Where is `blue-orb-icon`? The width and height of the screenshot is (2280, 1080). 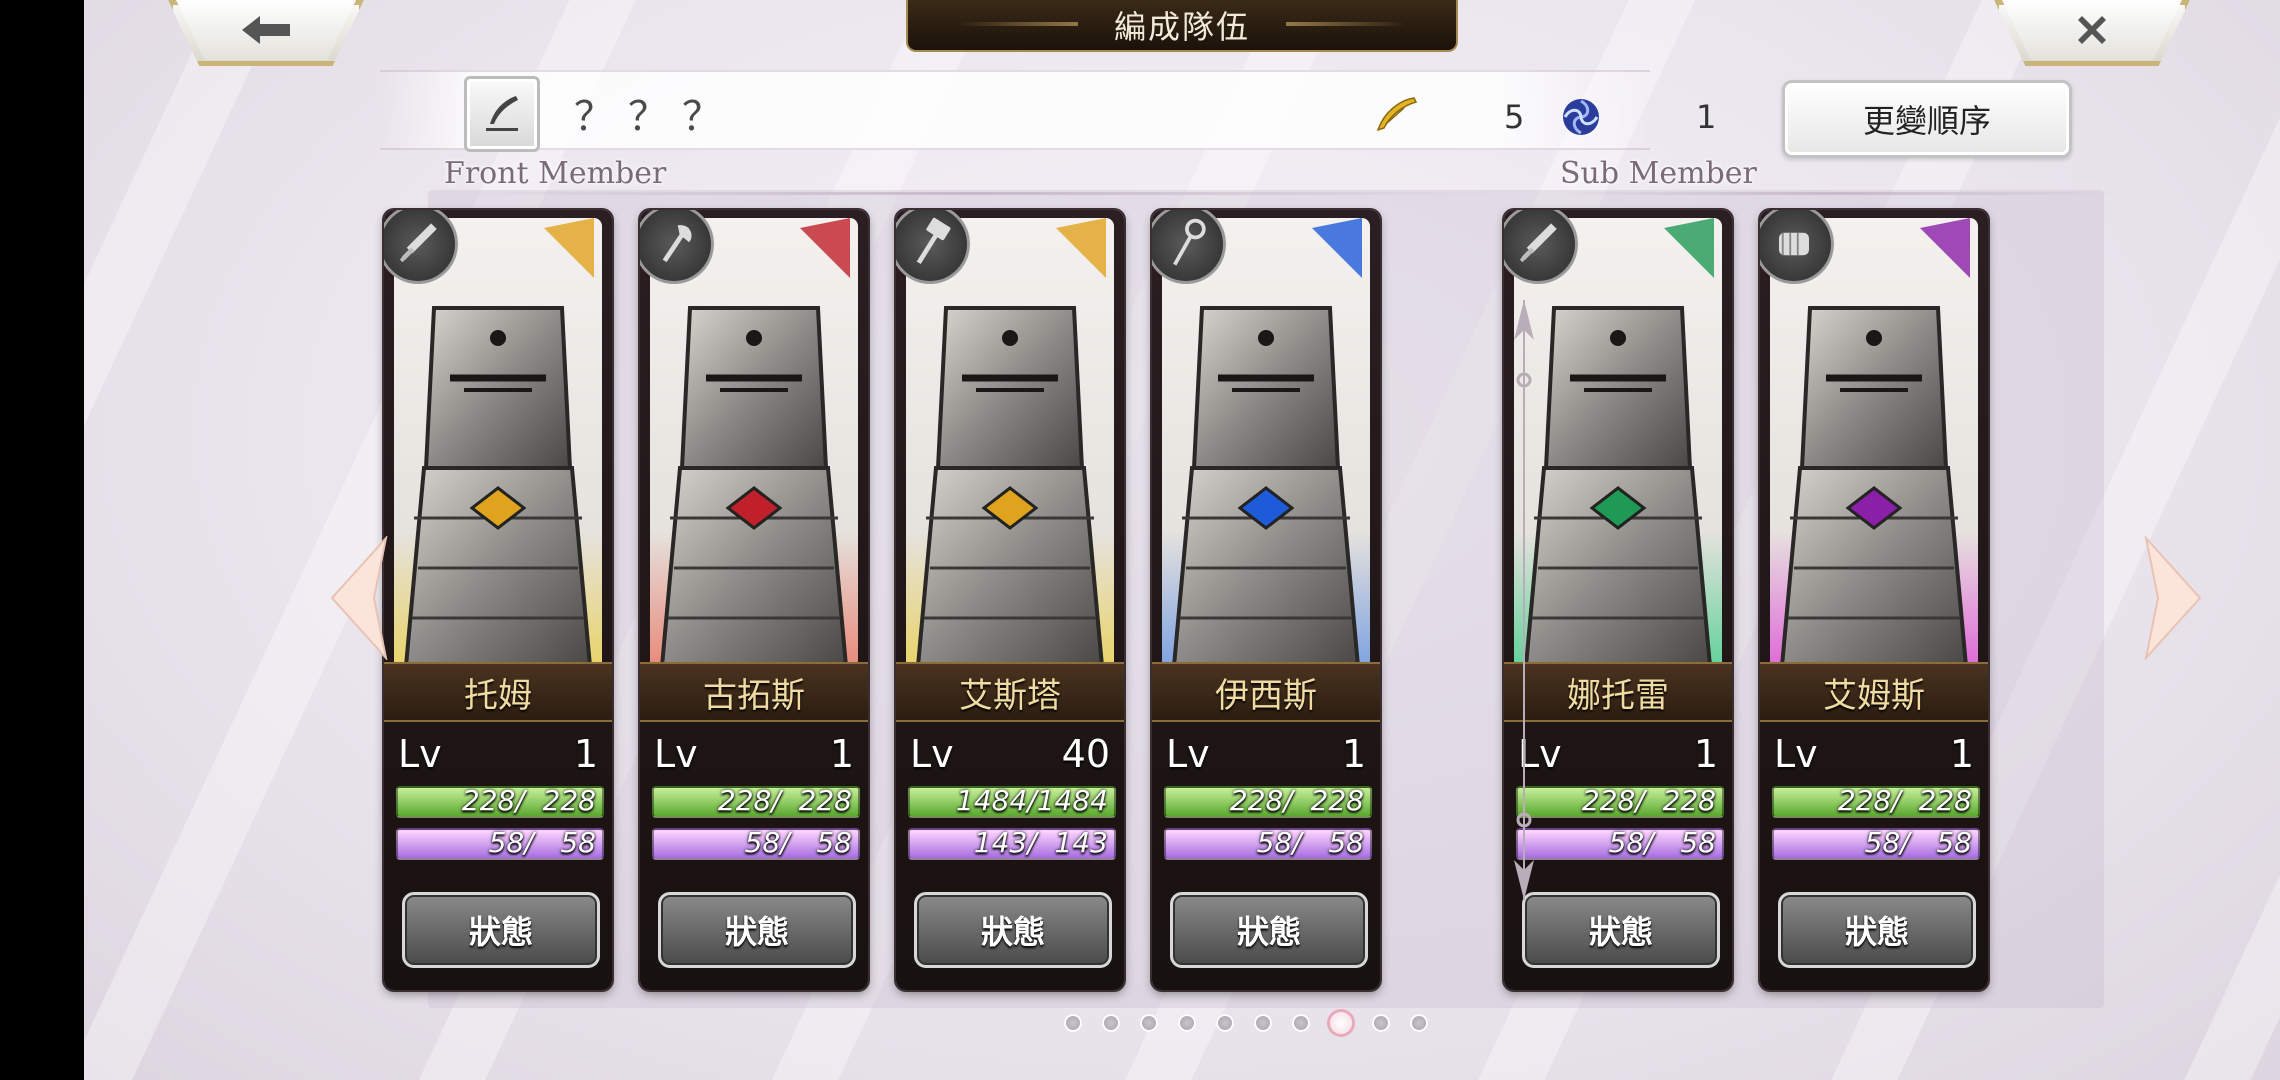
blue-orb-icon is located at coordinates (1581, 117).